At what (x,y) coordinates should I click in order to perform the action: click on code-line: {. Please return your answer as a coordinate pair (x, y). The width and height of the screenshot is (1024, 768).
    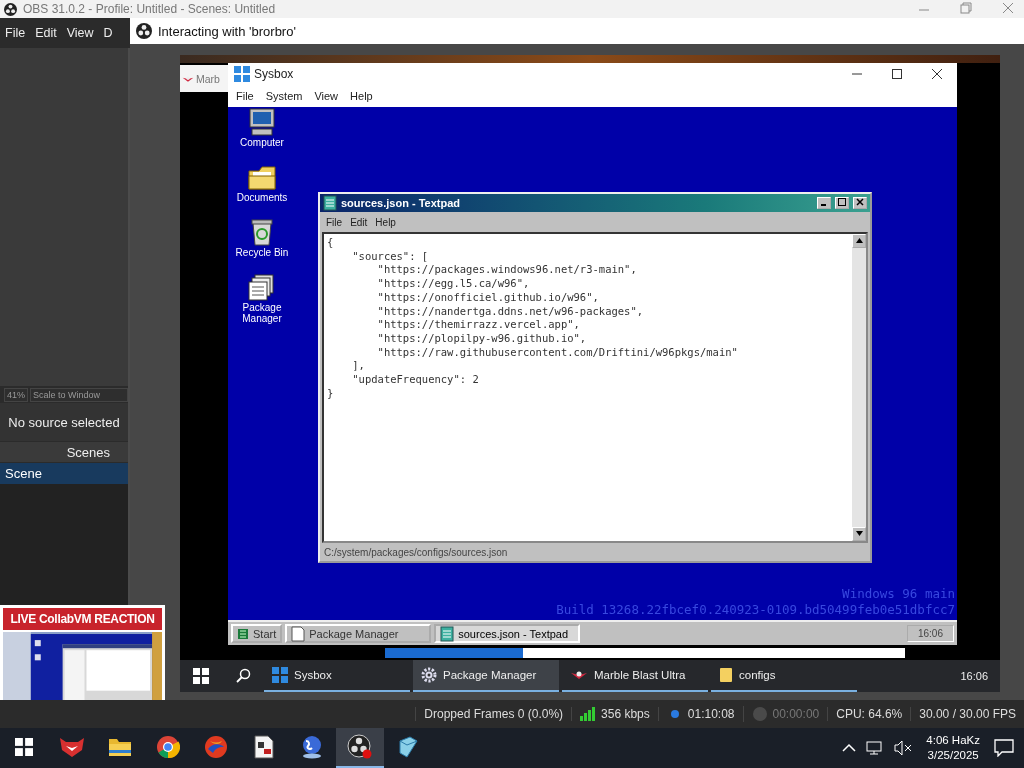
    Looking at the image, I should click on (331, 243).